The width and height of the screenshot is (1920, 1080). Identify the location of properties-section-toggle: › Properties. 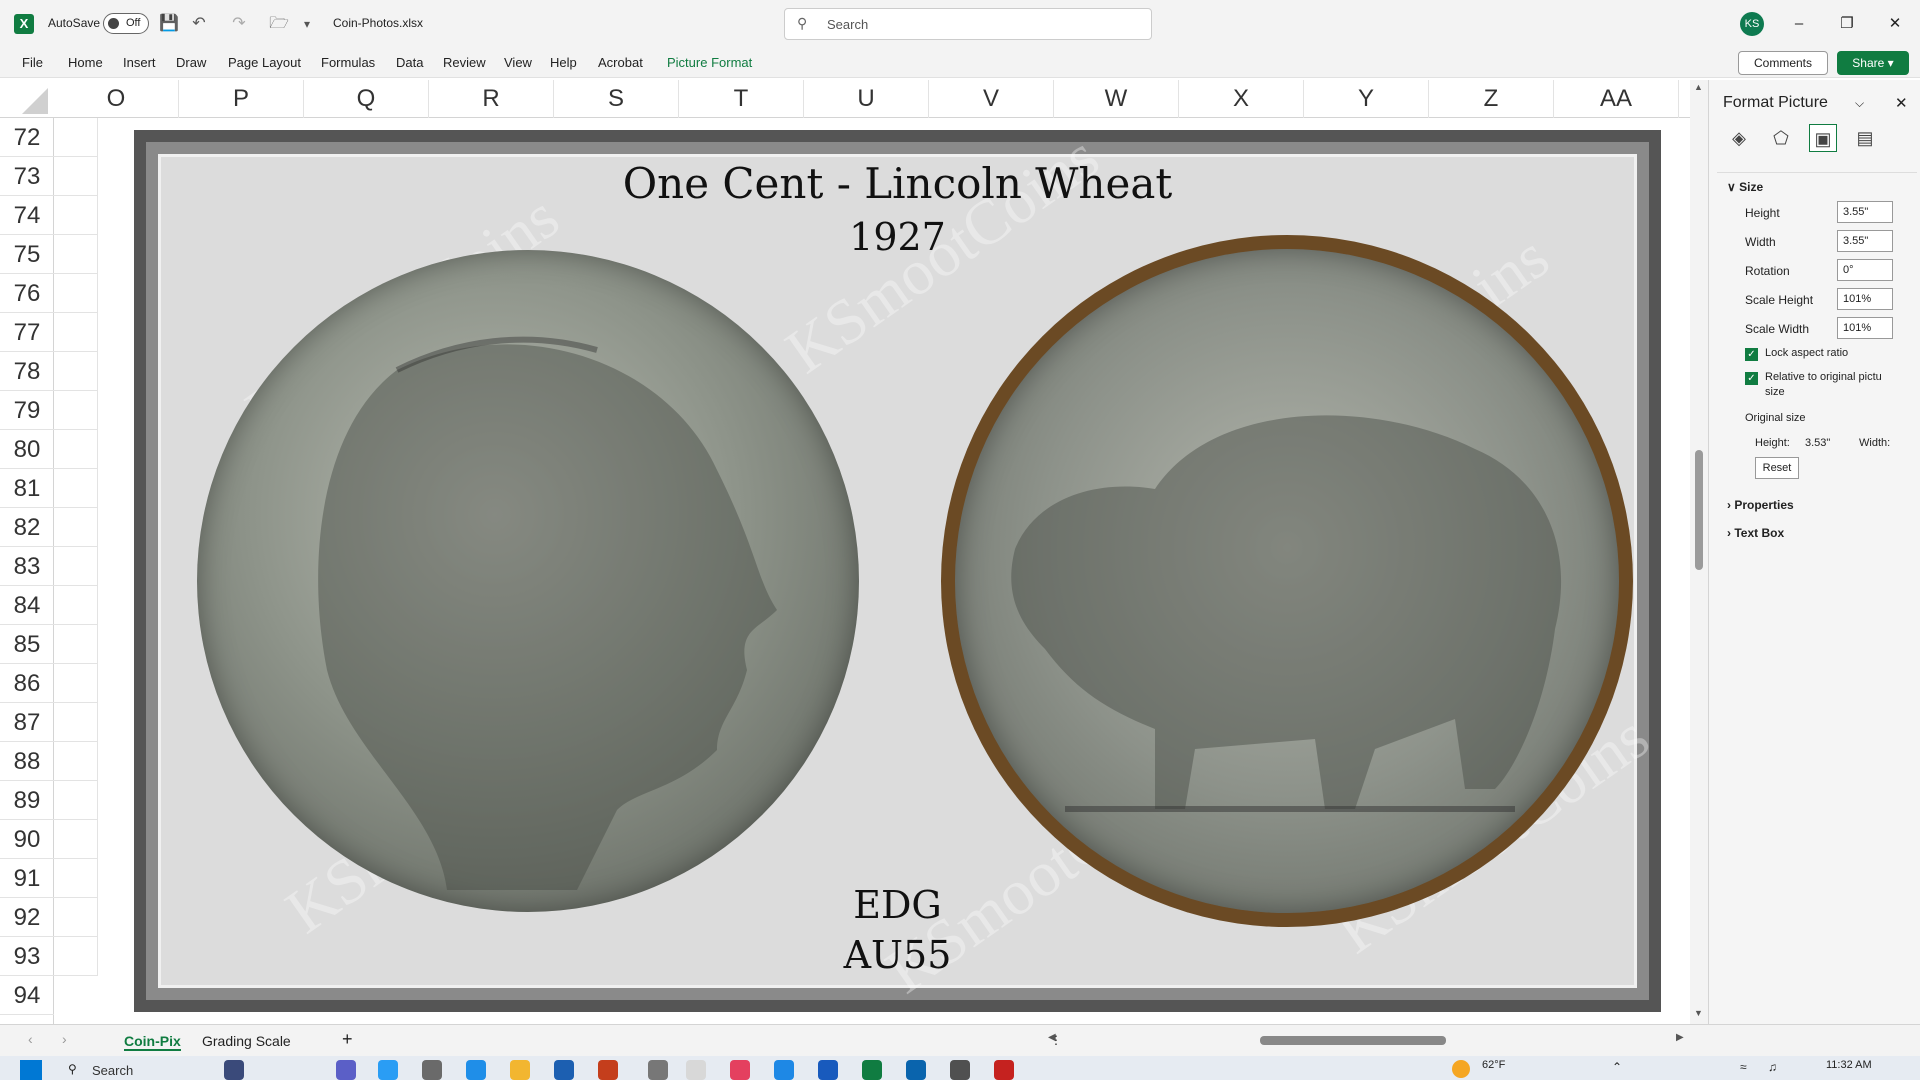
(1760, 505).